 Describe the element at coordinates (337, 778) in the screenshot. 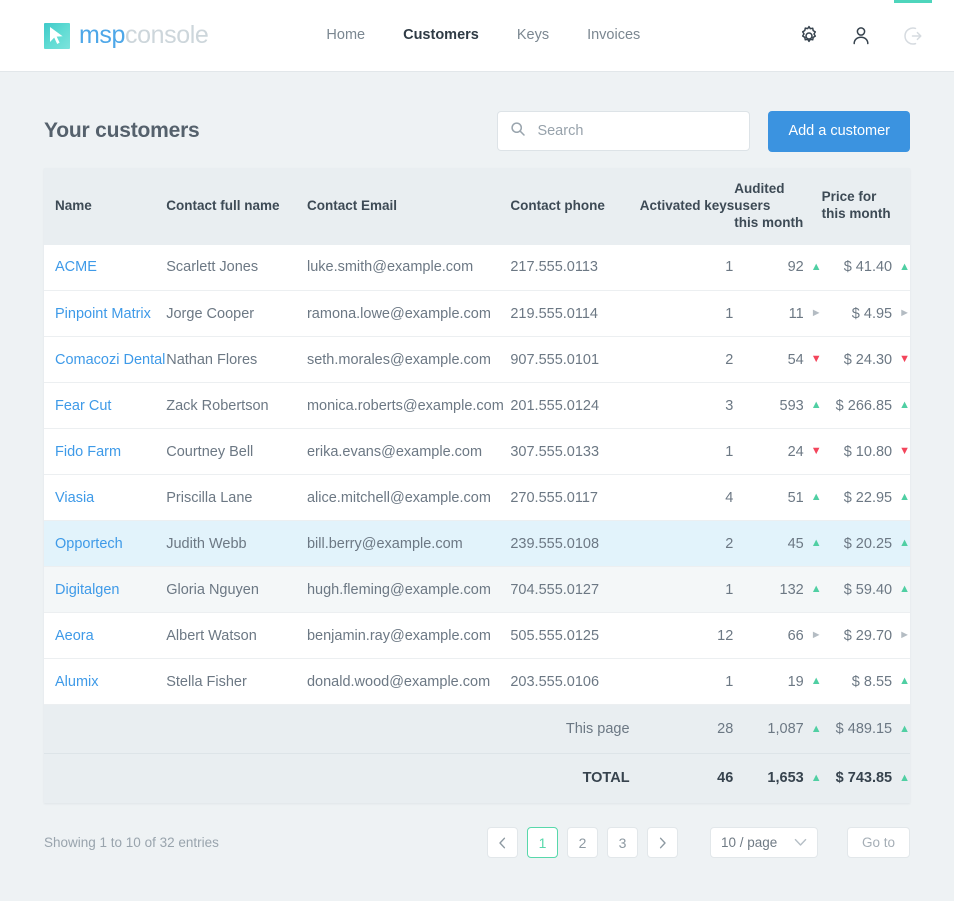

I see `footer-label: TOTAL` at that location.